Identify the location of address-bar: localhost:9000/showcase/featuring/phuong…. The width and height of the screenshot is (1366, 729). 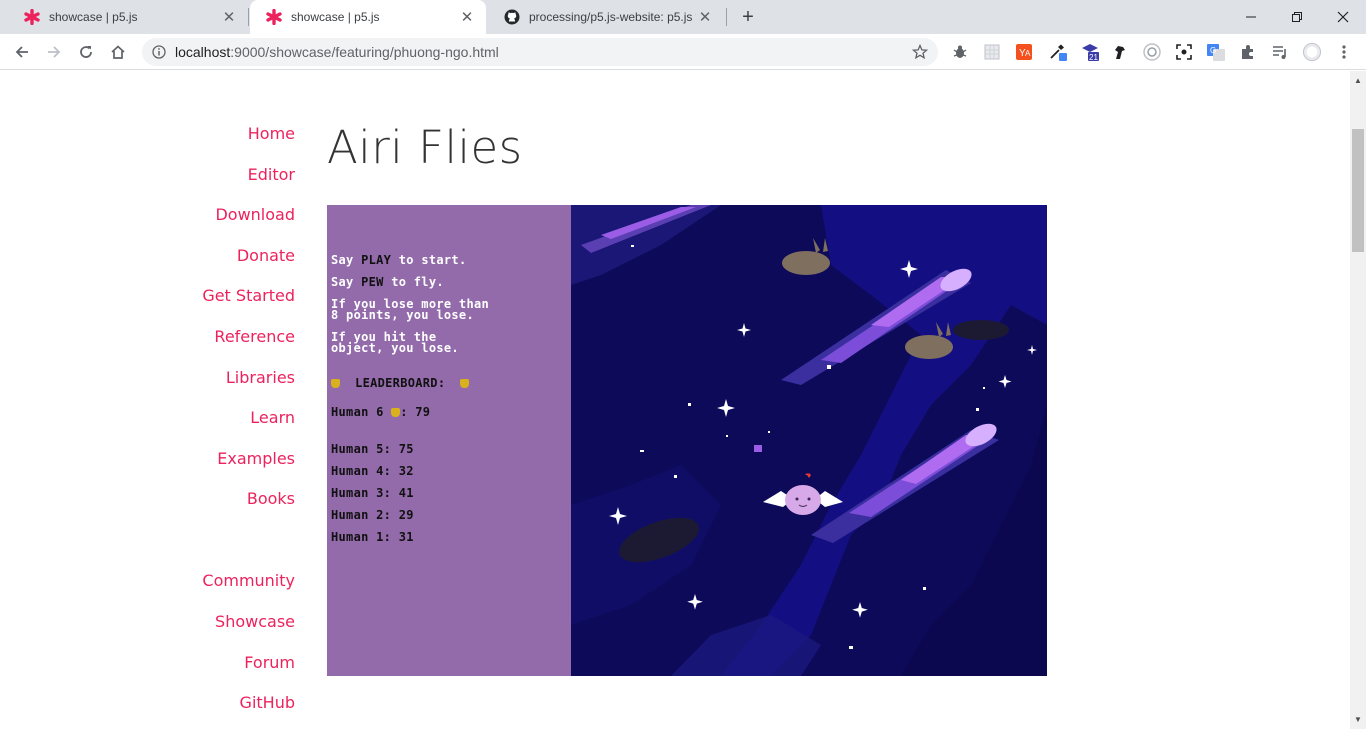
(540, 52).